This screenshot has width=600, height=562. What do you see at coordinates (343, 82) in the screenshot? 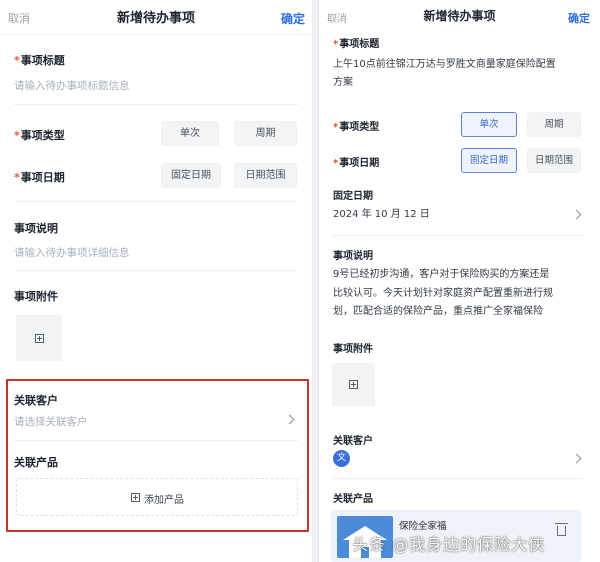
I see `title-value-line2: 方案` at bounding box center [343, 82].